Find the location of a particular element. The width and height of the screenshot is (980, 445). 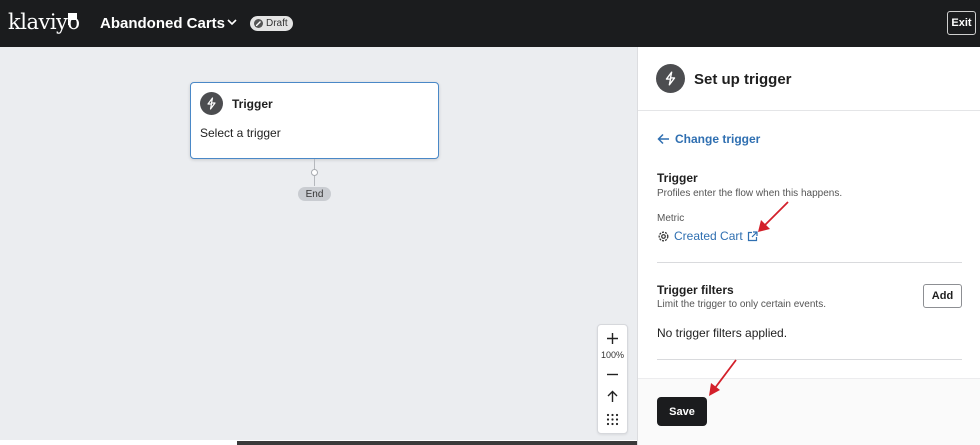

status-badge-label: Draft is located at coordinates (277, 23).